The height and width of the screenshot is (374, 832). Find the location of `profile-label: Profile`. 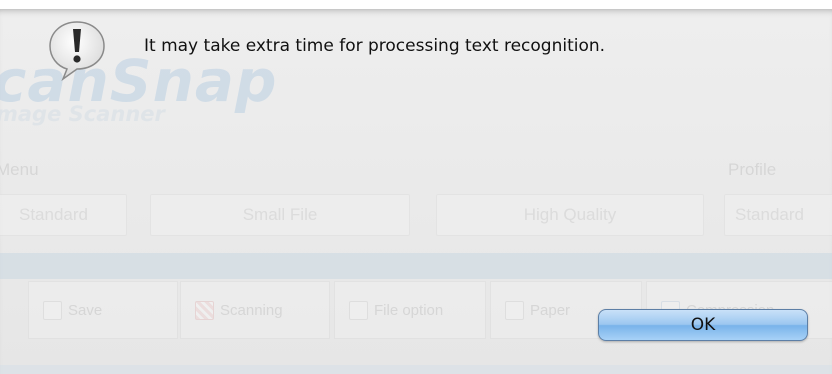

profile-label: Profile is located at coordinates (752, 169).